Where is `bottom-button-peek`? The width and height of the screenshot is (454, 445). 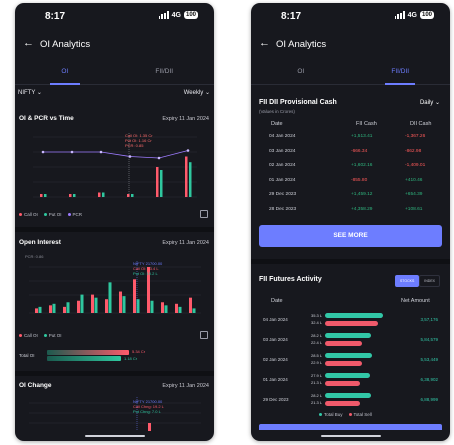
bottom-button-peek is located at coordinates (350, 427).